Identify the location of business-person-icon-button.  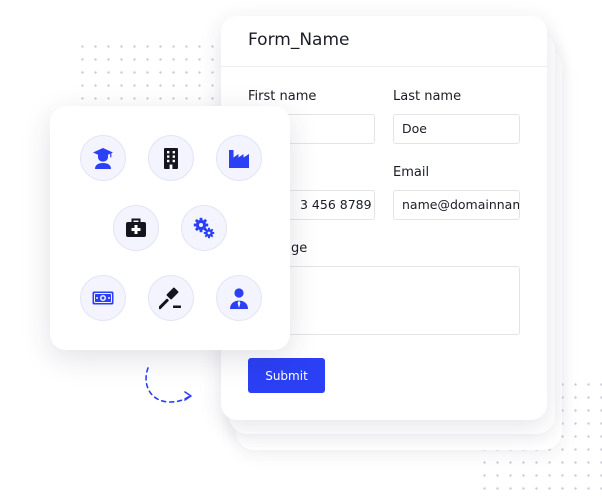
(239, 298).